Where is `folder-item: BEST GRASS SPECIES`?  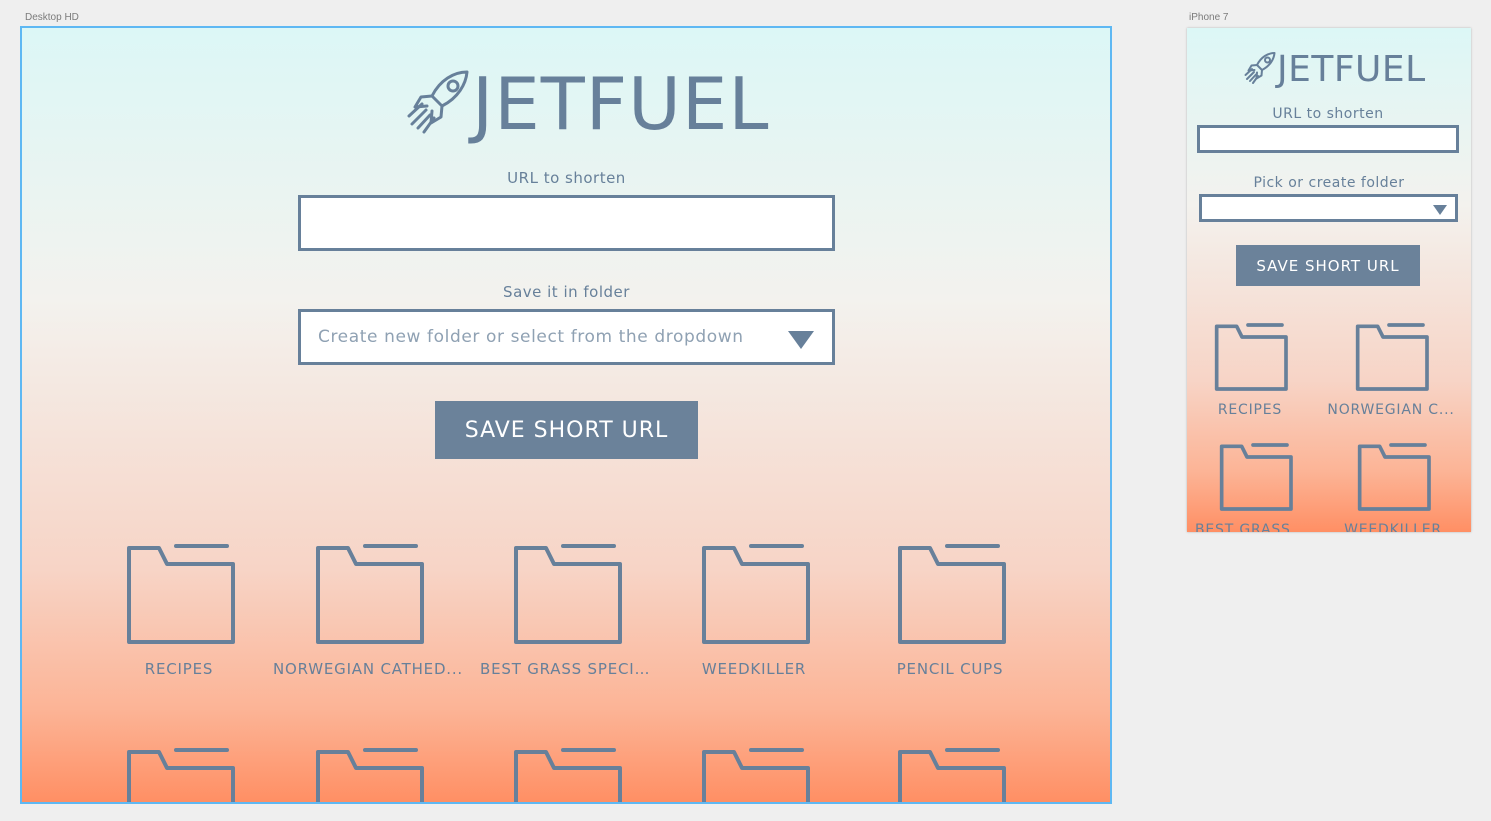 folder-item: BEST GRASS SPECIES is located at coordinates (566, 610).